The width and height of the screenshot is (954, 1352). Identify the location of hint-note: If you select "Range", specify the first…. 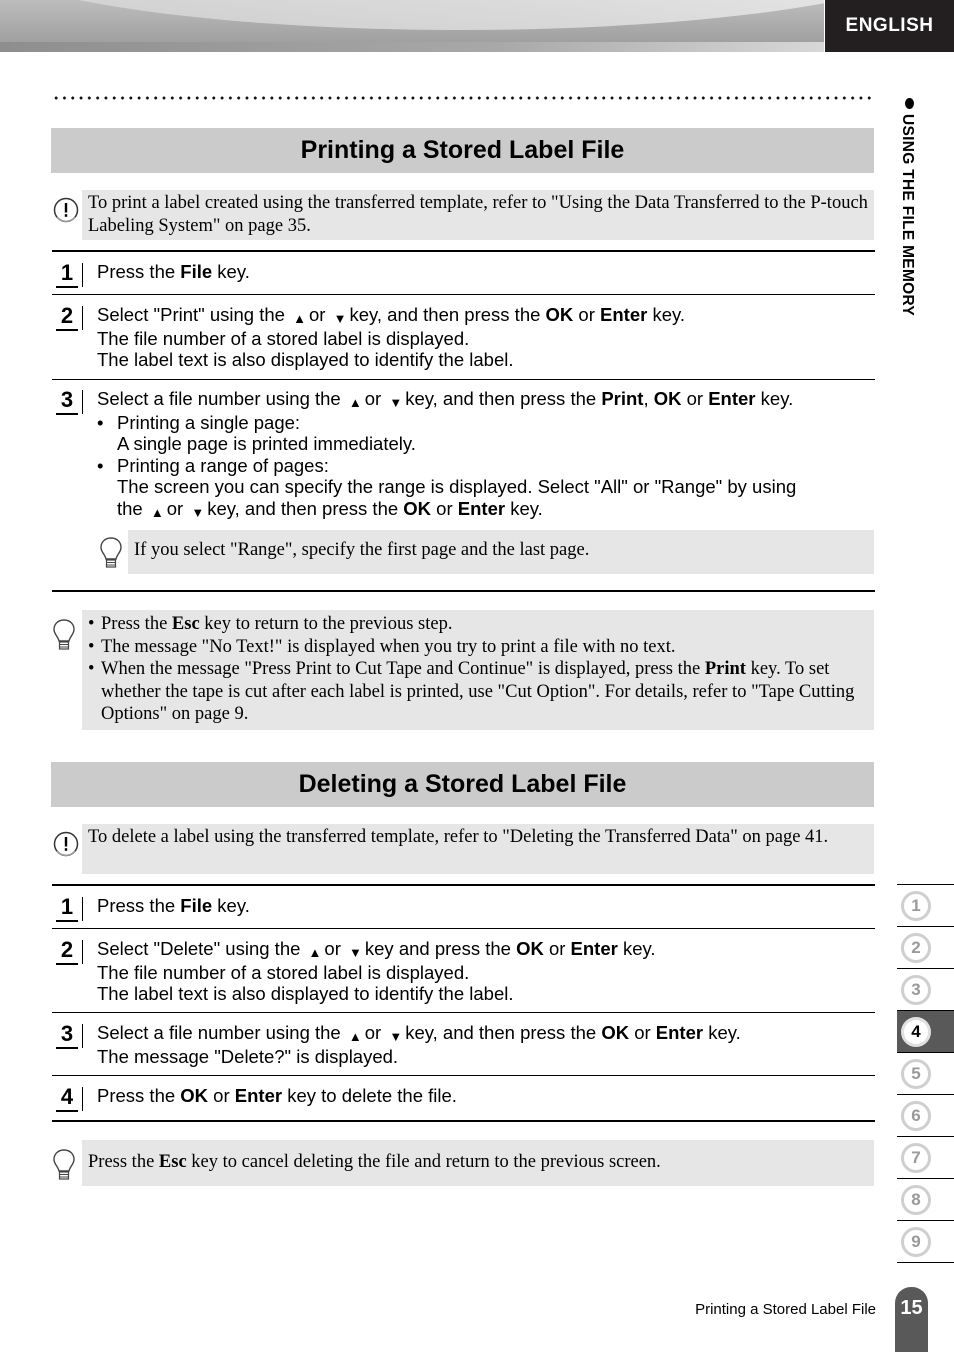
(501, 552).